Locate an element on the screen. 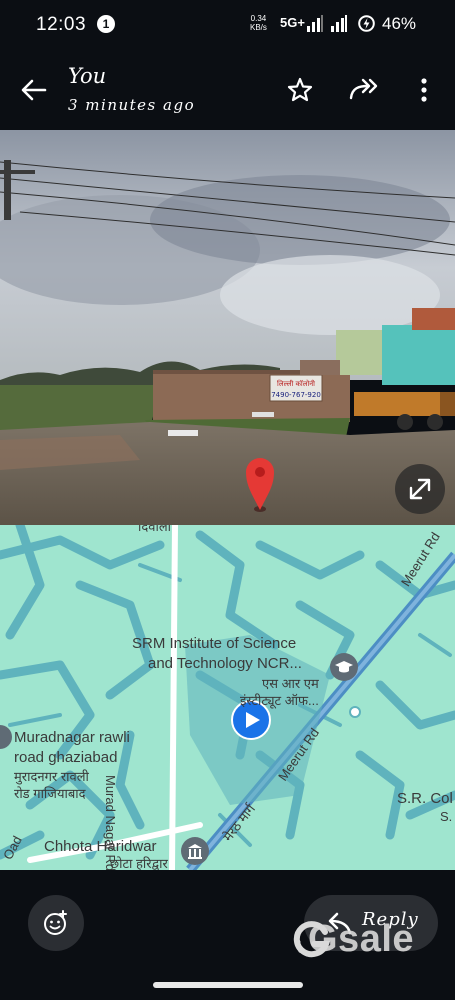 This screenshot has height=1000, width=455. map-label-srm-line1: SRM Institute of Science is located at coordinates (214, 643).